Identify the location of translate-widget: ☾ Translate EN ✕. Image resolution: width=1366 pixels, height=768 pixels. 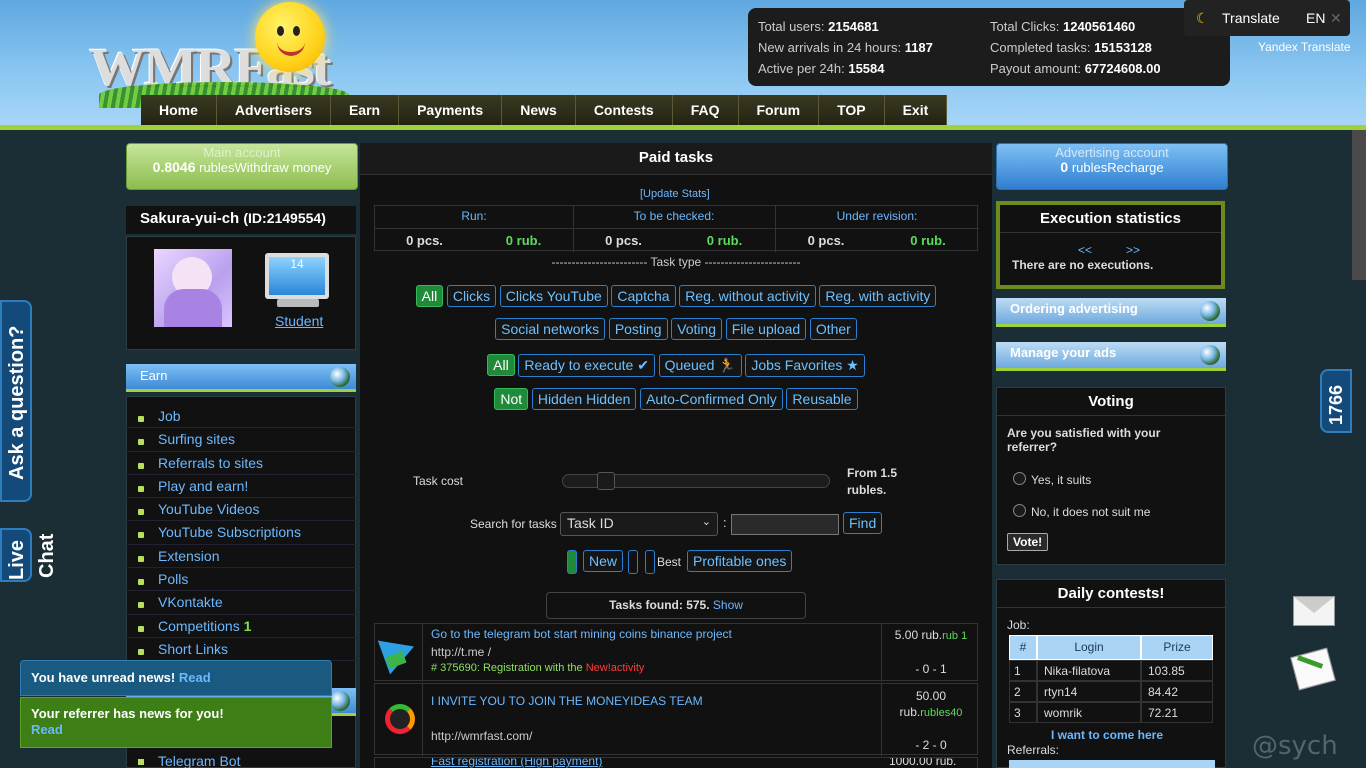
(1267, 18).